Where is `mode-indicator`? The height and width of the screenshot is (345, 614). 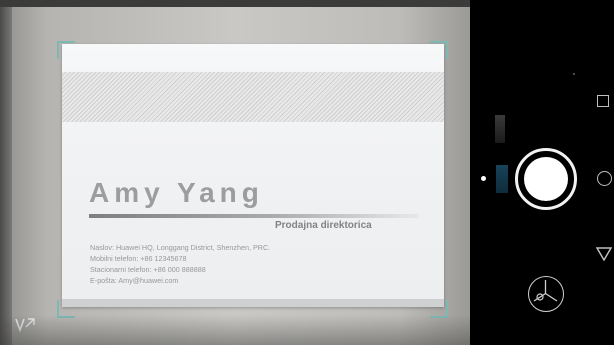 mode-indicator is located at coordinates (500, 129).